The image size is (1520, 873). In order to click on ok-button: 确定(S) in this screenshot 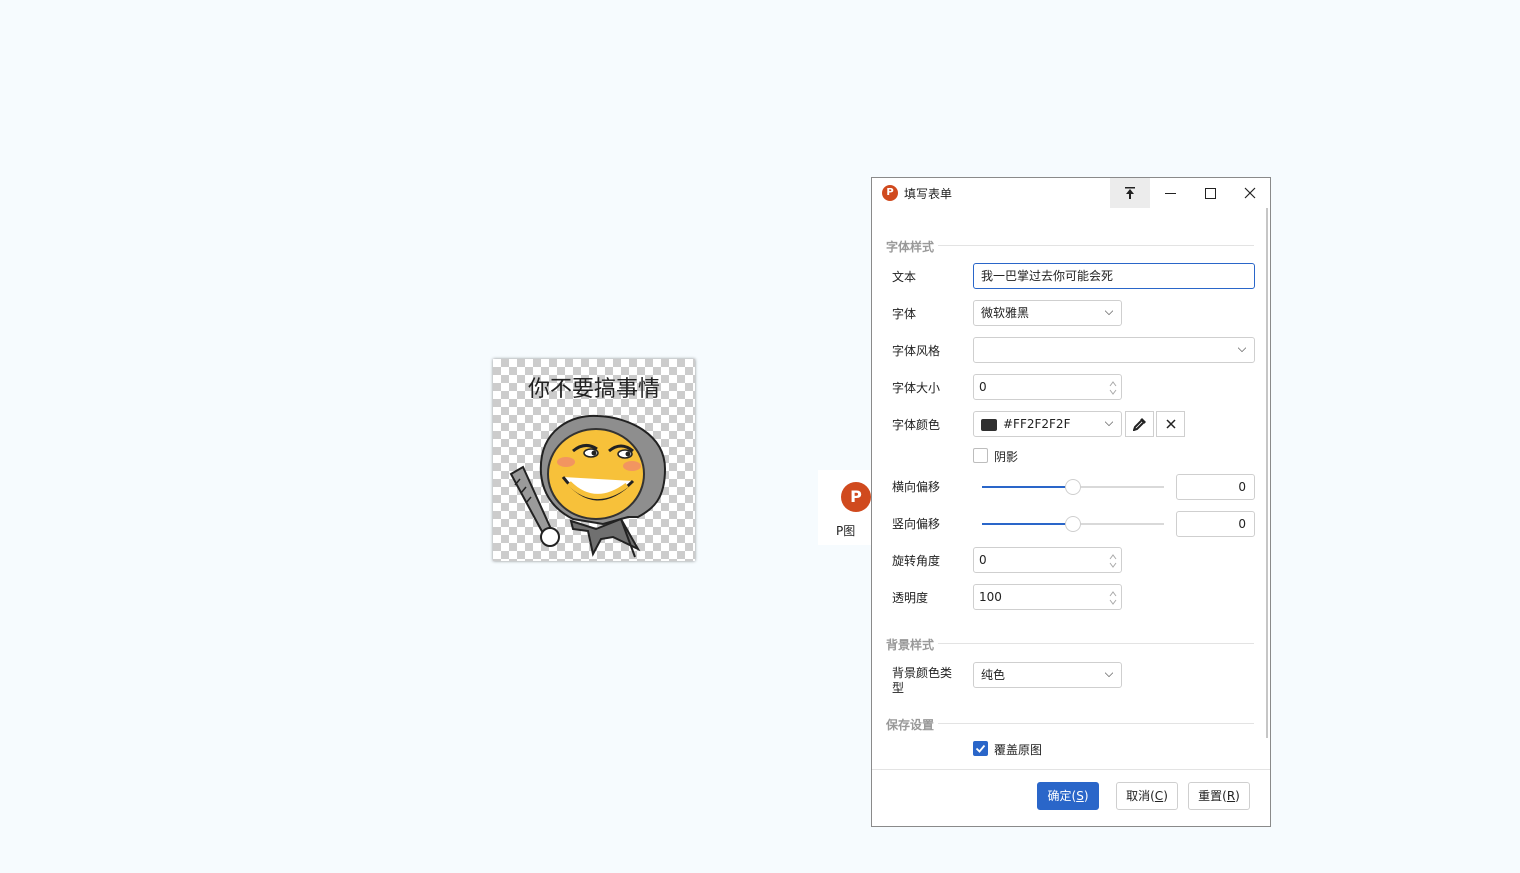, I will do `click(1068, 796)`.